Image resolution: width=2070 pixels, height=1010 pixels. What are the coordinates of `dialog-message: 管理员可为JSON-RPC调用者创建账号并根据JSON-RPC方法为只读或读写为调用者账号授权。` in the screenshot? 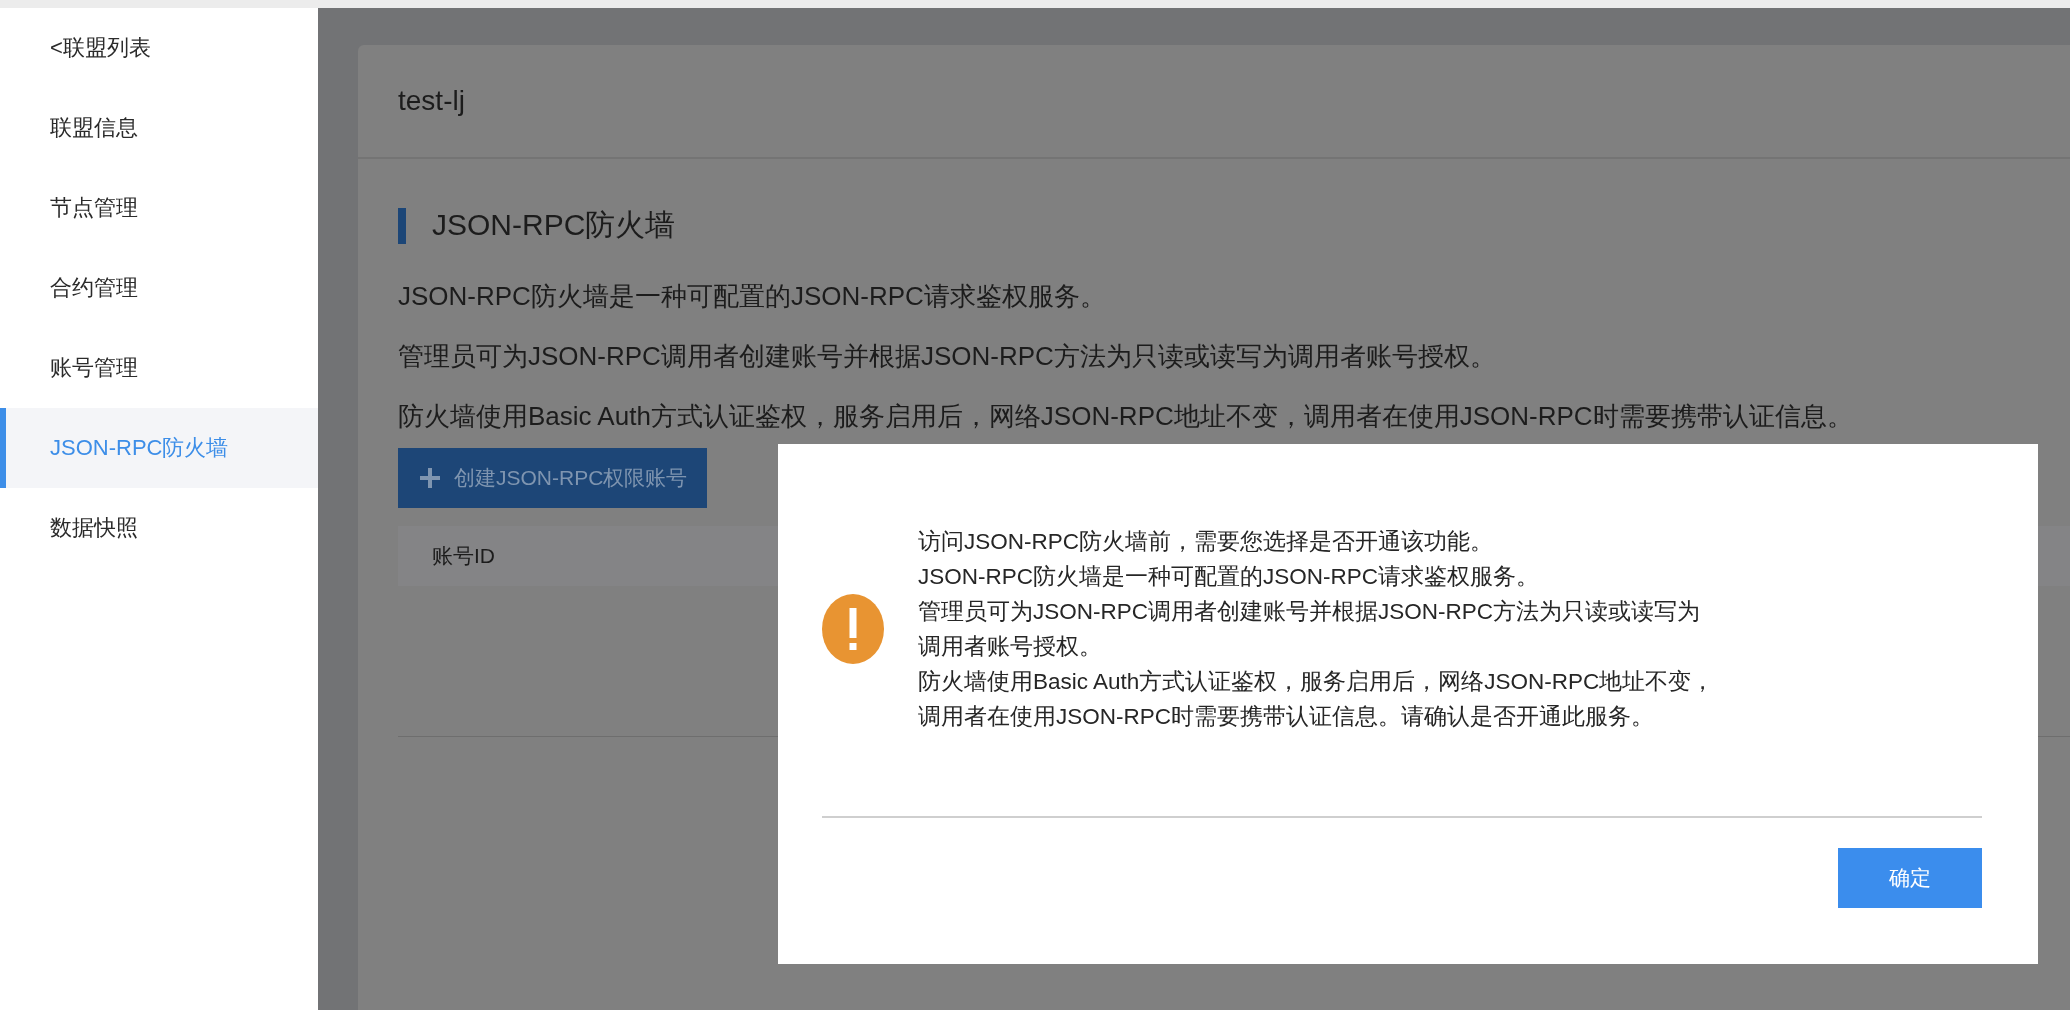 It's located at (1309, 629).